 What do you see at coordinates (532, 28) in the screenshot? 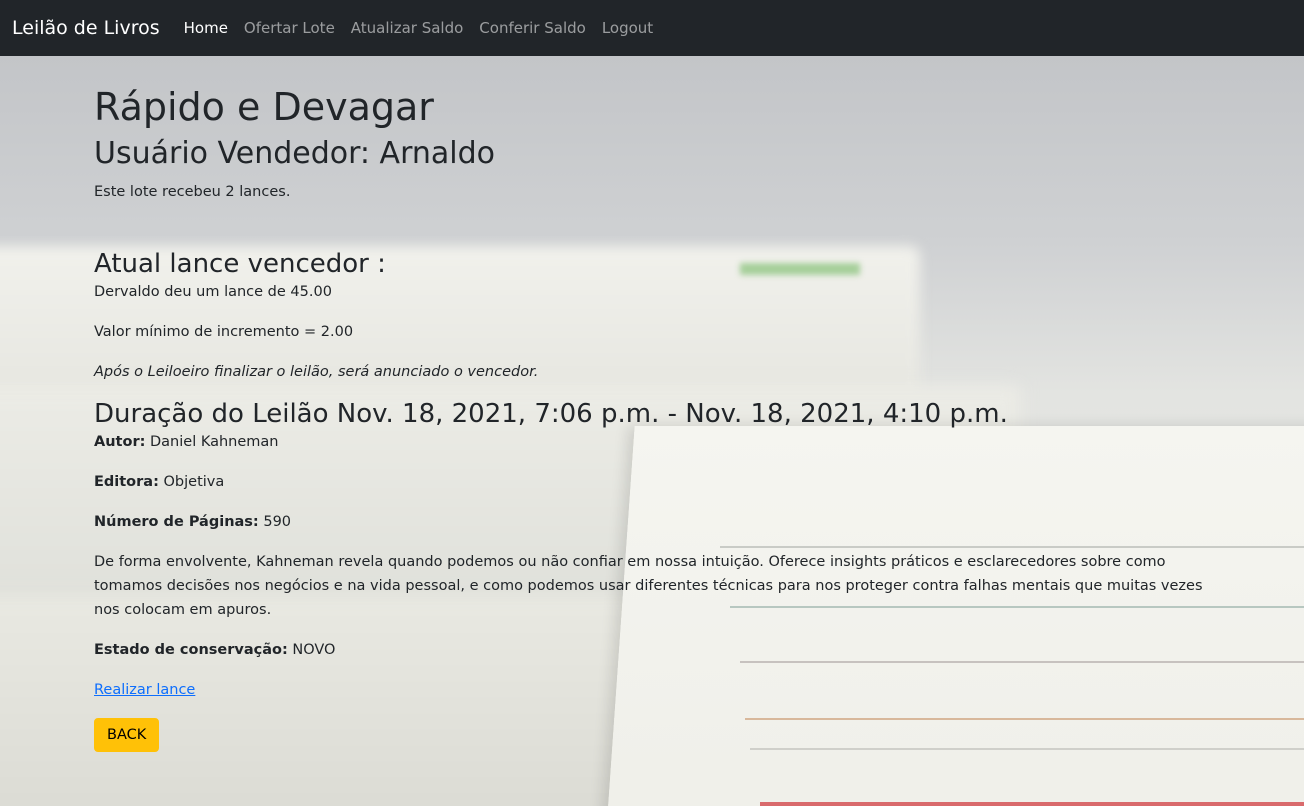
I see `nav-conferir-saldo: Conferir Saldo` at bounding box center [532, 28].